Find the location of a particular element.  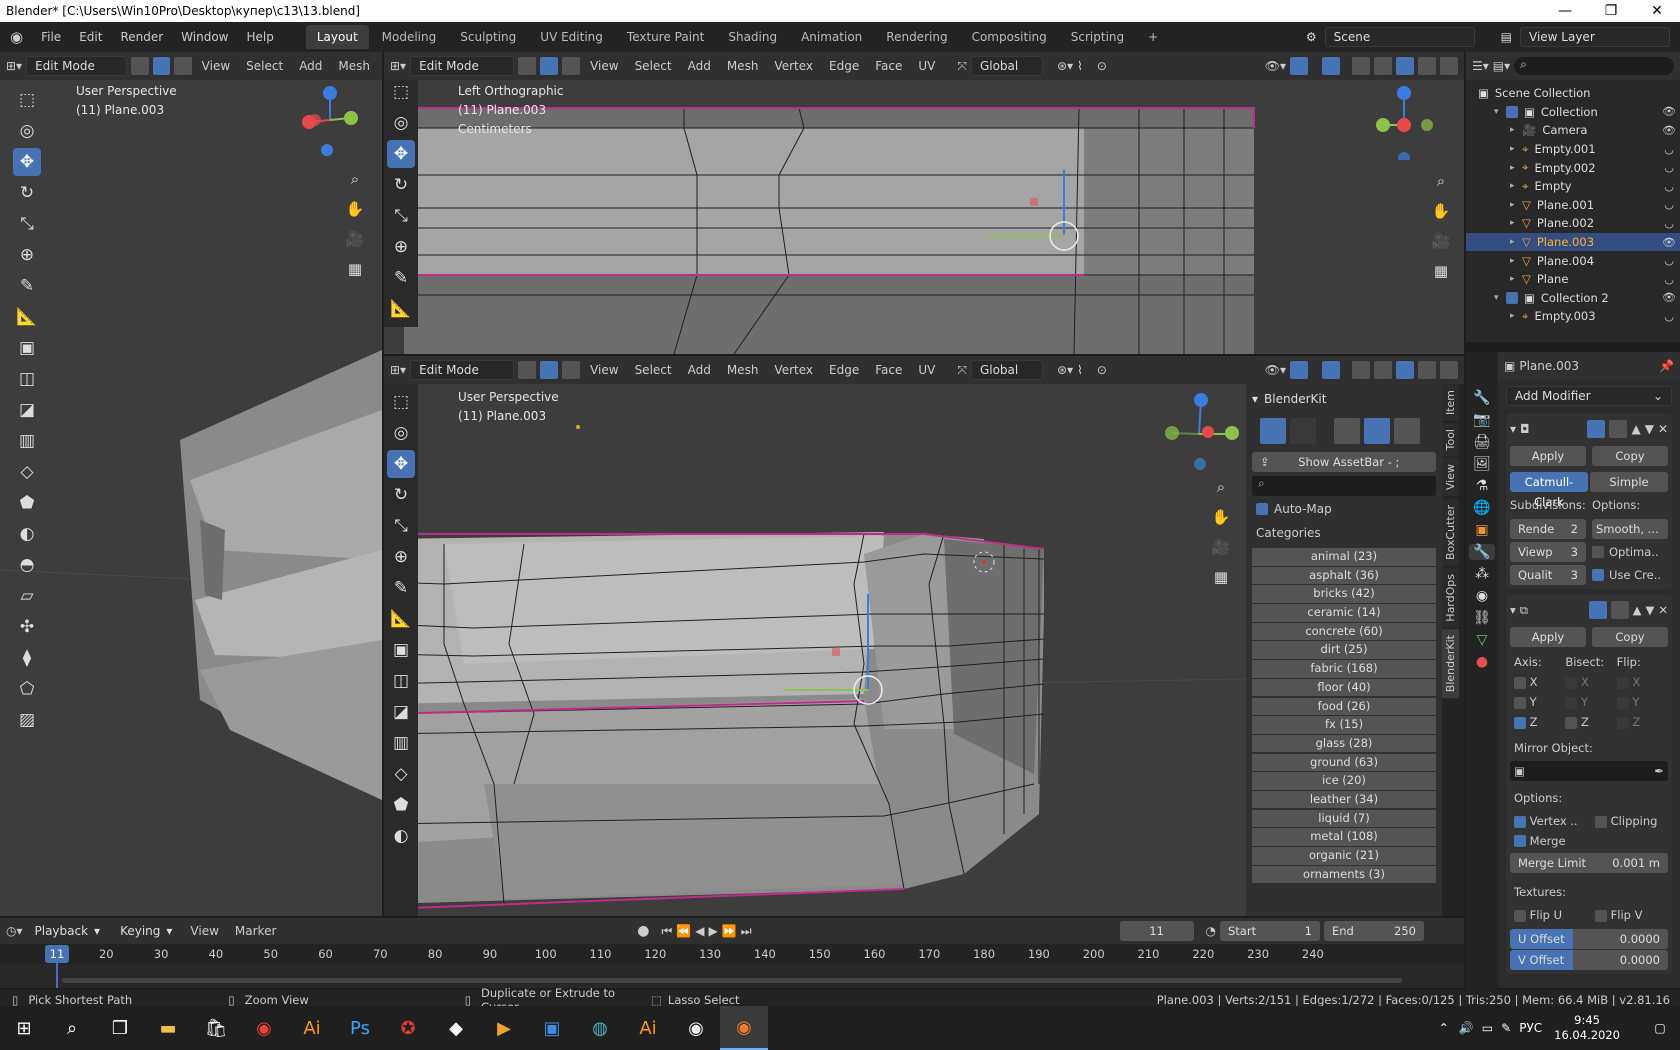

merge-row: Merge is located at coordinates (1591, 841).